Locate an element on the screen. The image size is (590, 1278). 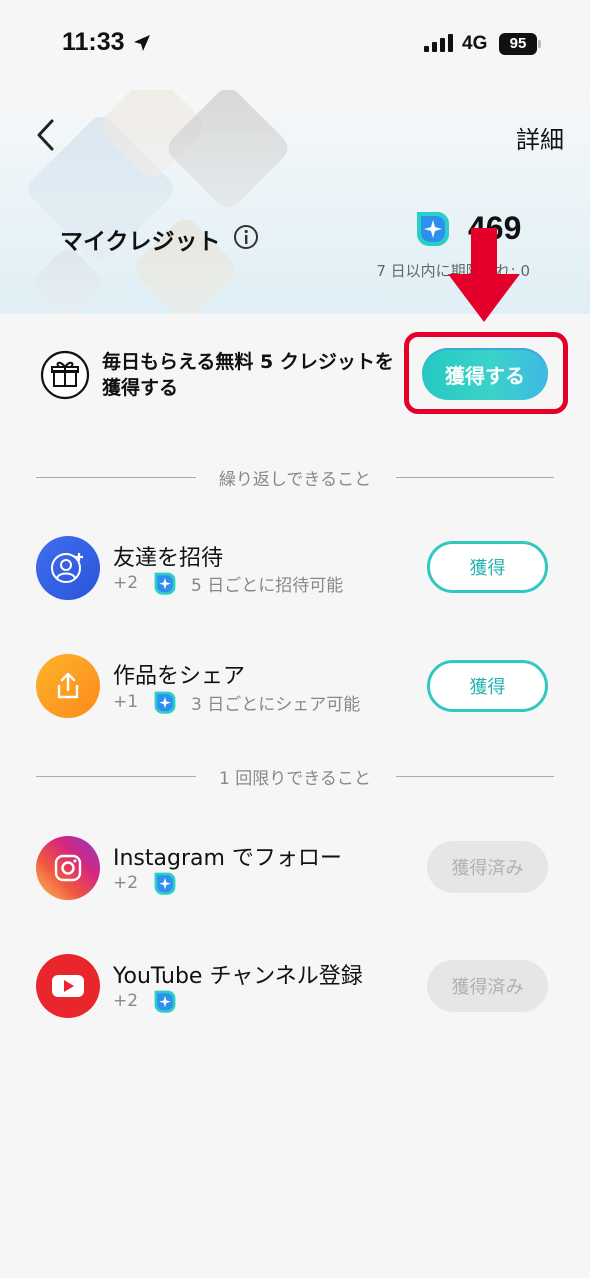
instagram-task-icon is located at coordinates (68, 868).